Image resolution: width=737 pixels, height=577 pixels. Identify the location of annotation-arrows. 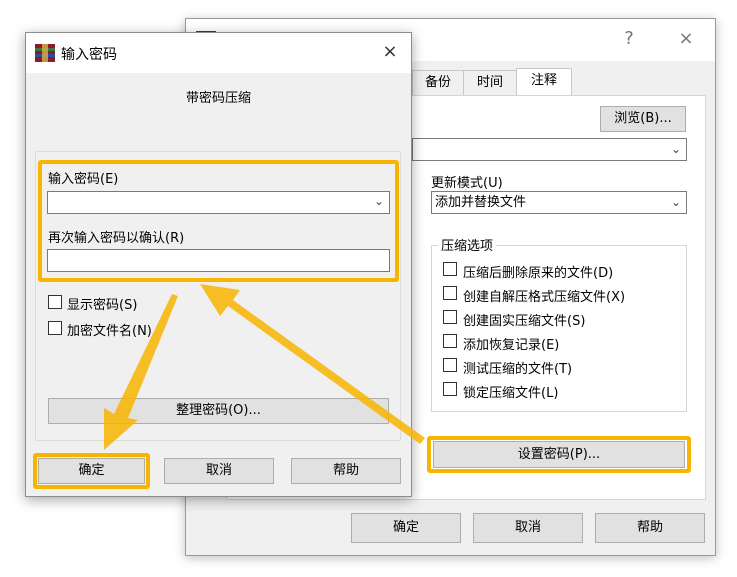
(264, 367).